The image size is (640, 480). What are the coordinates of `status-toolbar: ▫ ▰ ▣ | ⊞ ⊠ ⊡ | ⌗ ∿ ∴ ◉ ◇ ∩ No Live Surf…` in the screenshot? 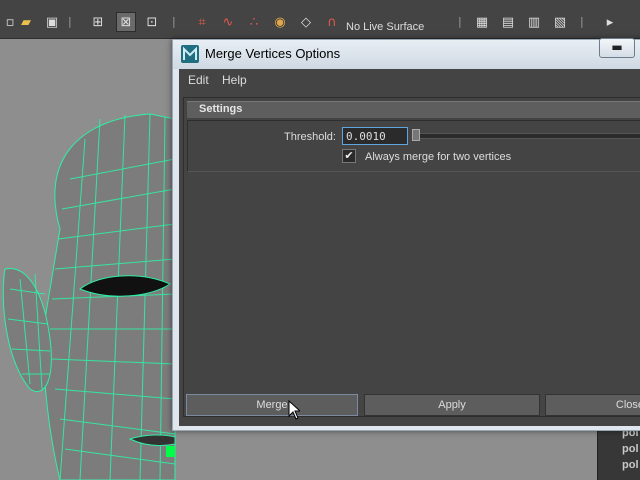 It's located at (320, 22).